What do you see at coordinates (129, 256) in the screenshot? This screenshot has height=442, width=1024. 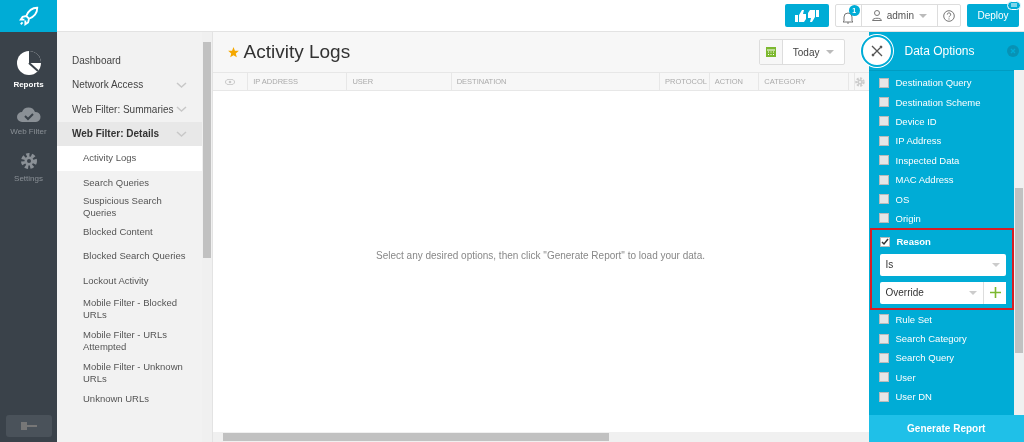 I see `nav-subitem: Blocked Search Queries` at bounding box center [129, 256].